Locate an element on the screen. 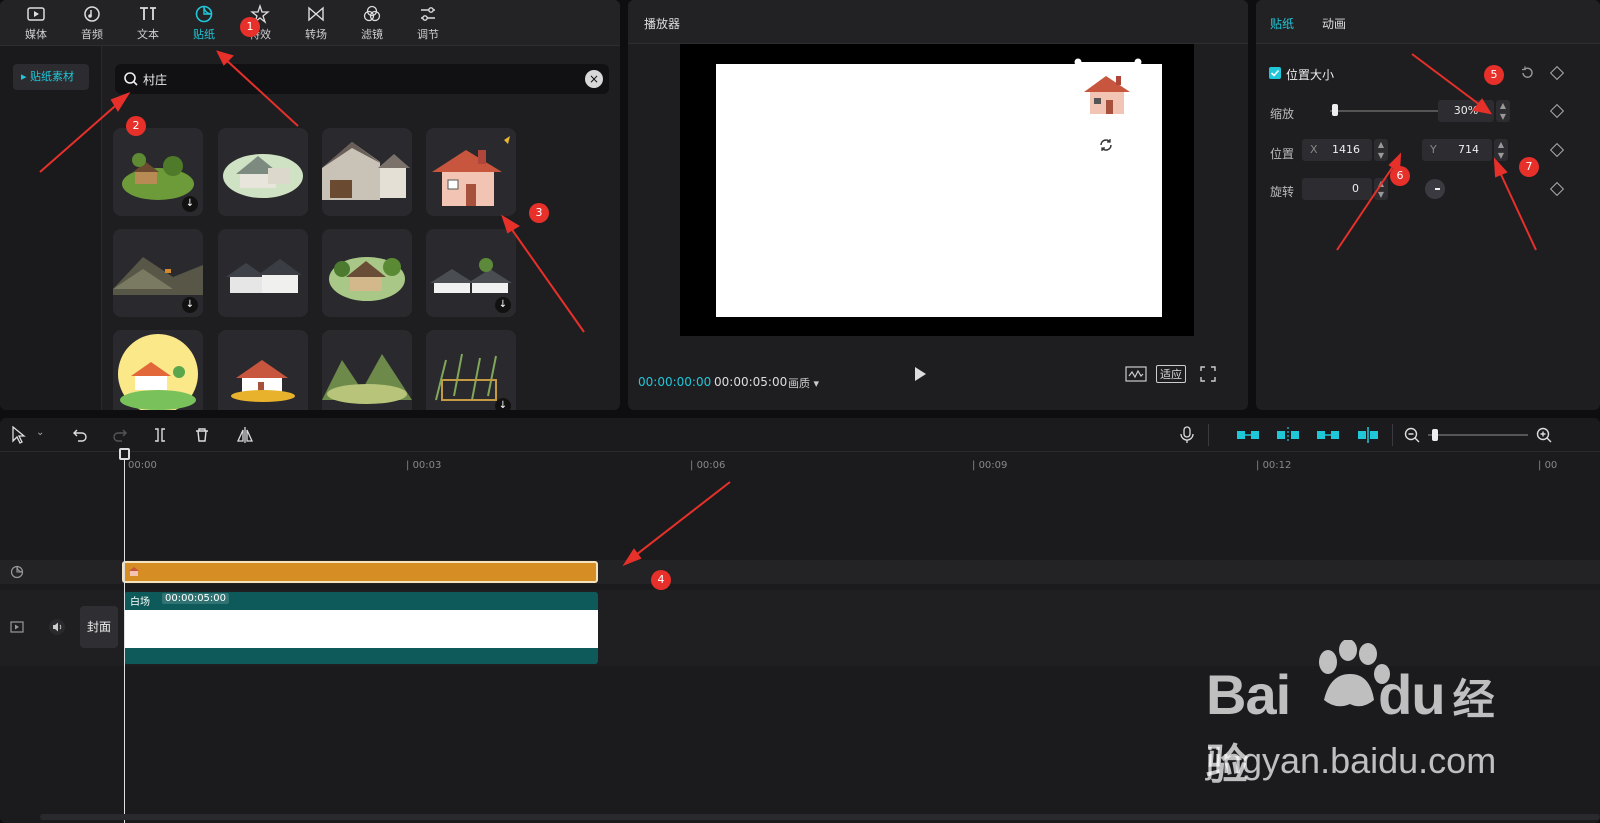  clear-search-icon: × is located at coordinates (594, 79).